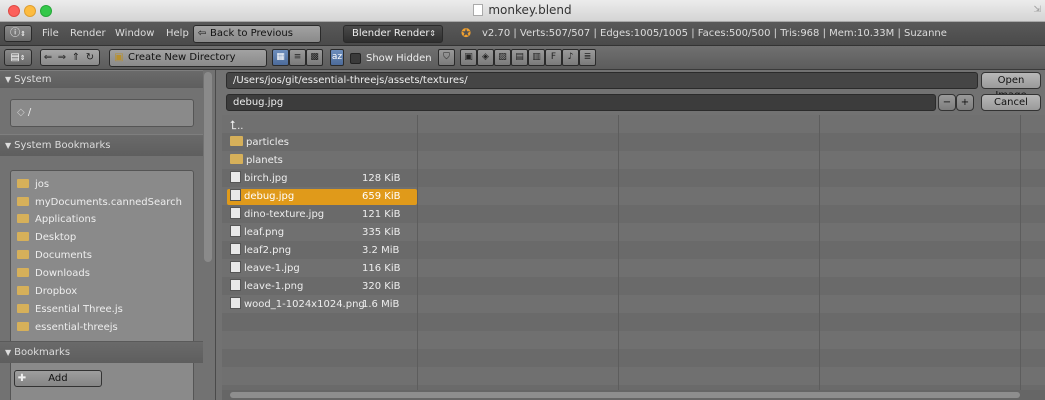 The width and height of the screenshot is (1045, 400). Describe the element at coordinates (322, 197) in the screenshot. I see `file-row-debug-selected: debug.jpg 659 KiB` at that location.